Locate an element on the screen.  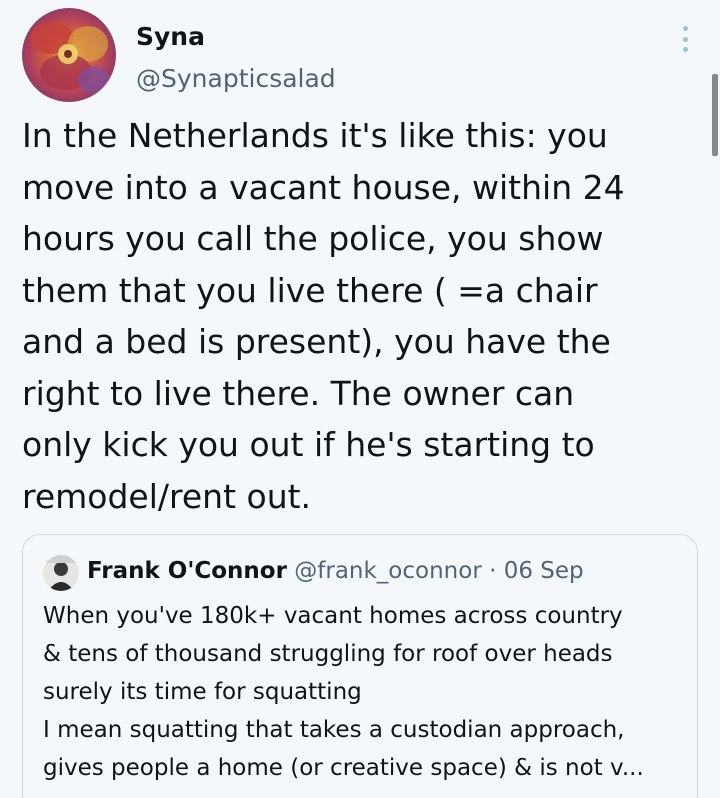
quoted-author-name: Frank O'Connor is located at coordinates (187, 571).